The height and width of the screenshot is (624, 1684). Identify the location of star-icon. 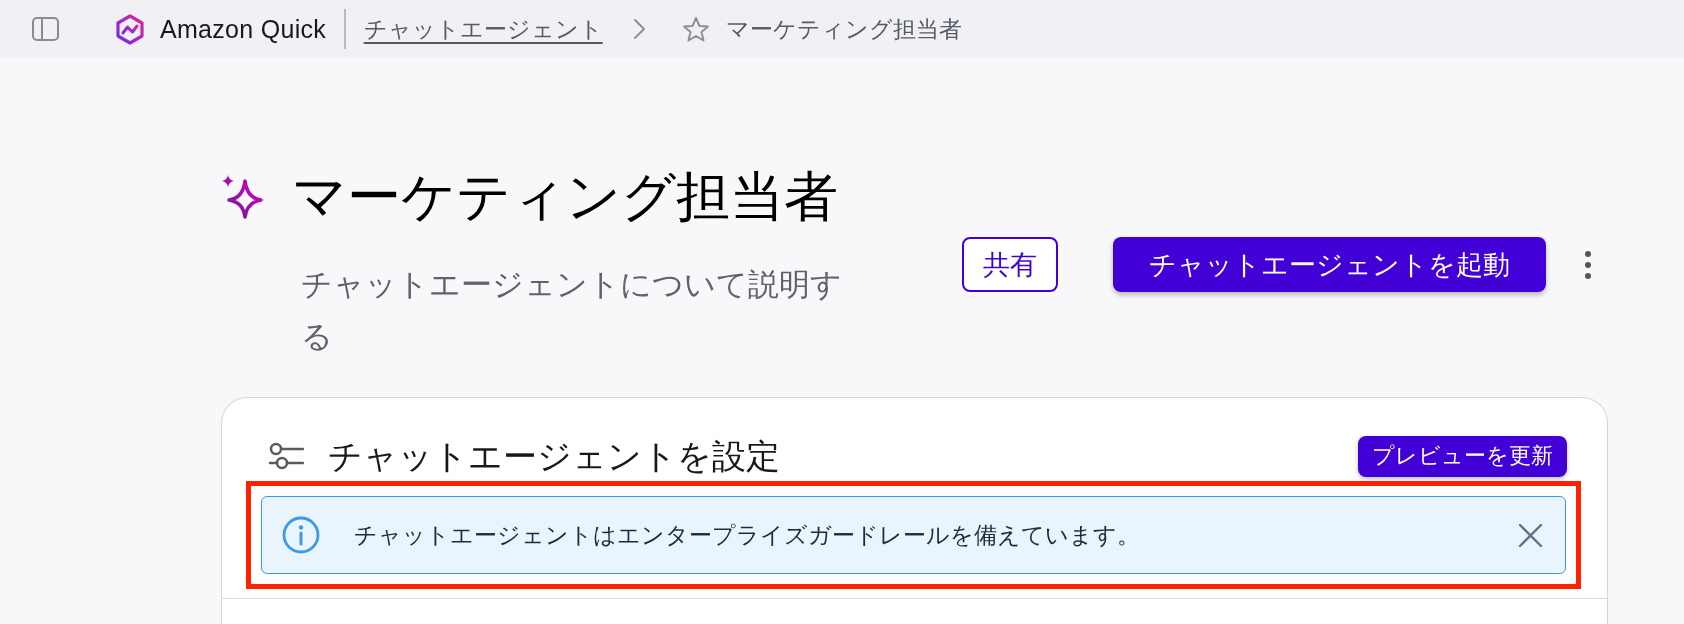
(695, 29).